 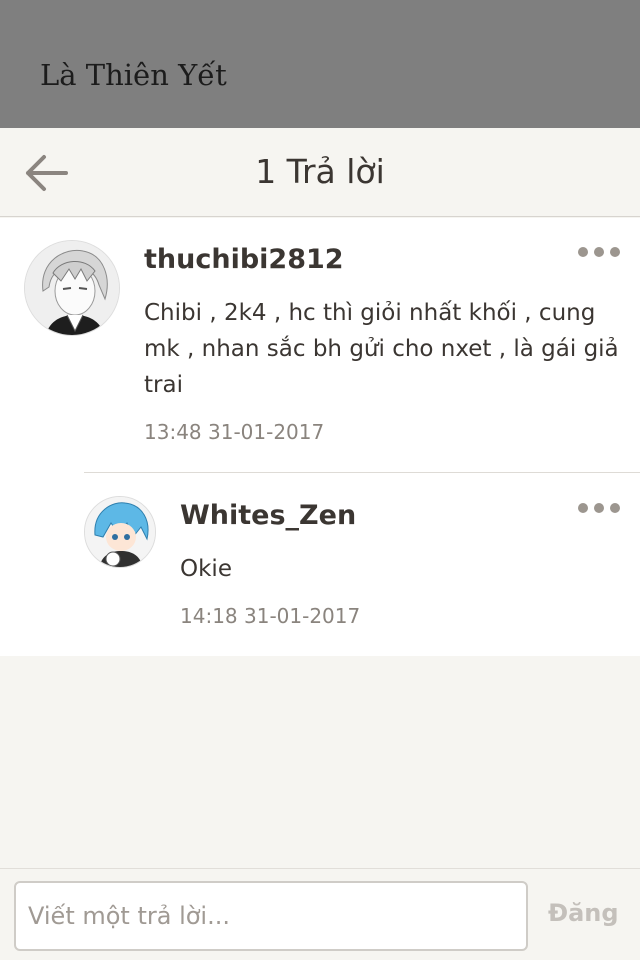 What do you see at coordinates (268, 515) in the screenshot?
I see `reply-author: Whites_Zen` at bounding box center [268, 515].